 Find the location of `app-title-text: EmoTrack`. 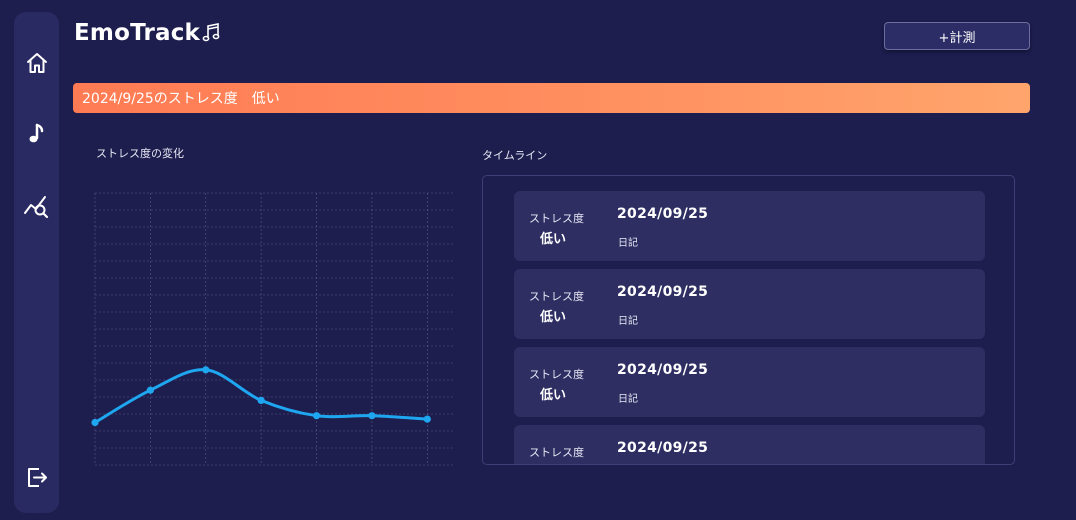

app-title-text: EmoTrack is located at coordinates (137, 33).